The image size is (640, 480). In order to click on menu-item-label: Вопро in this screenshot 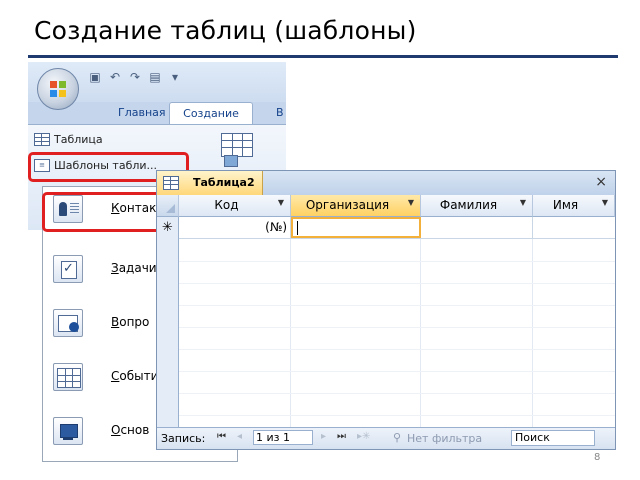, I will do `click(130, 322)`.